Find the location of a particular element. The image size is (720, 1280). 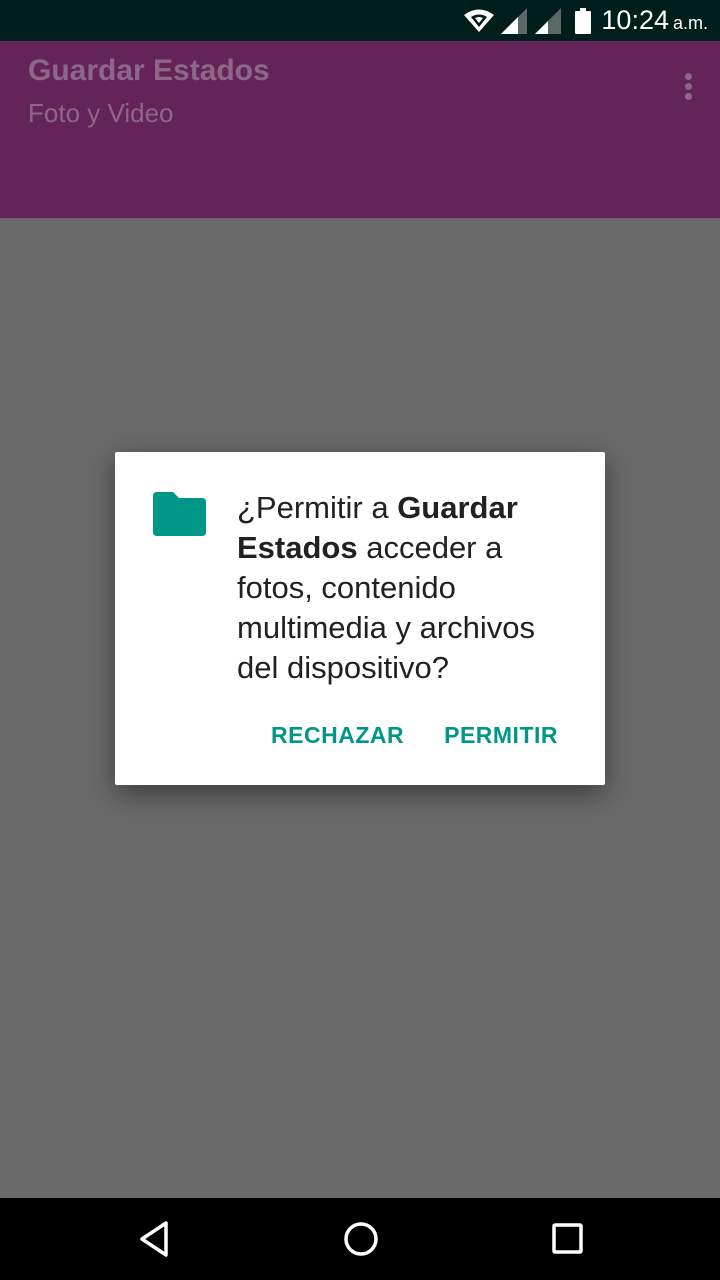

battery-icon is located at coordinates (583, 20).